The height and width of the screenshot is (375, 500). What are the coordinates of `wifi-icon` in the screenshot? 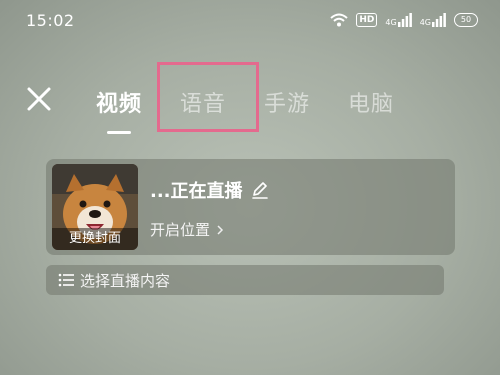 It's located at (339, 20).